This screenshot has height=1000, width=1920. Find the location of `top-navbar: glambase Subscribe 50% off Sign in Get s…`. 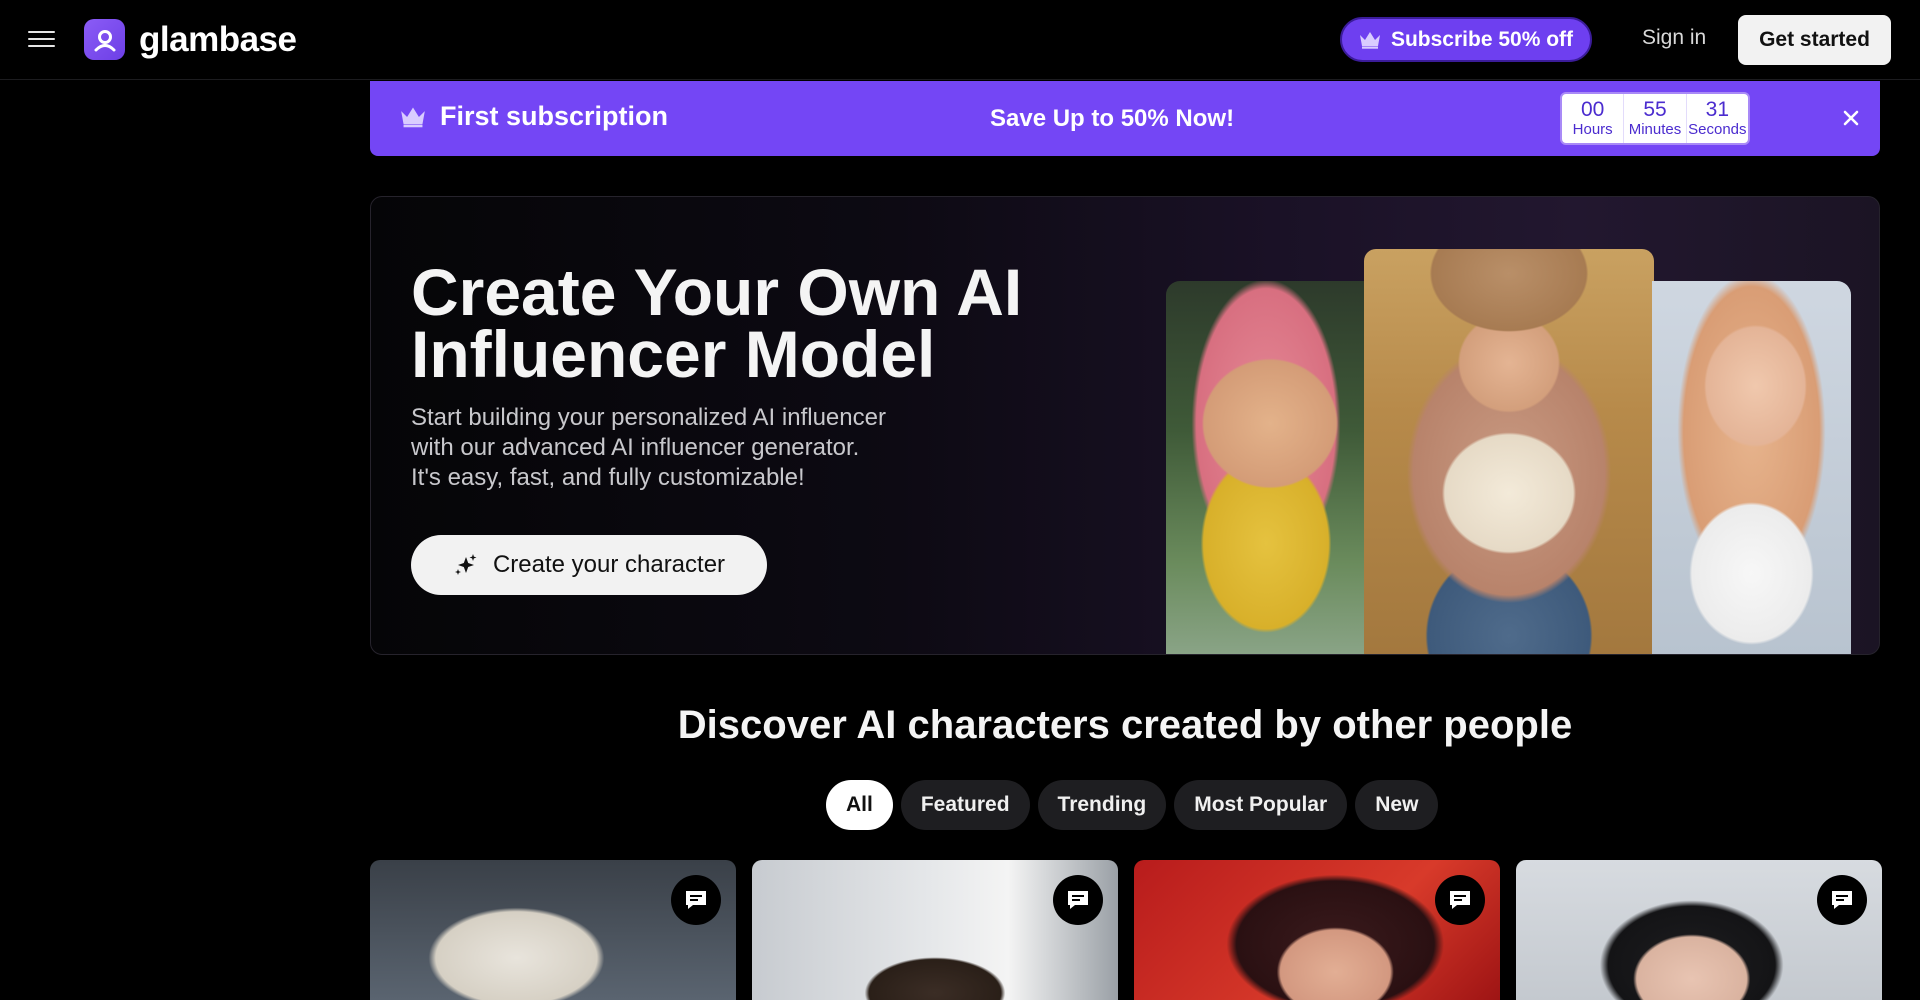

top-navbar: glambase Subscribe 50% off Sign in Get s… is located at coordinates (960, 40).